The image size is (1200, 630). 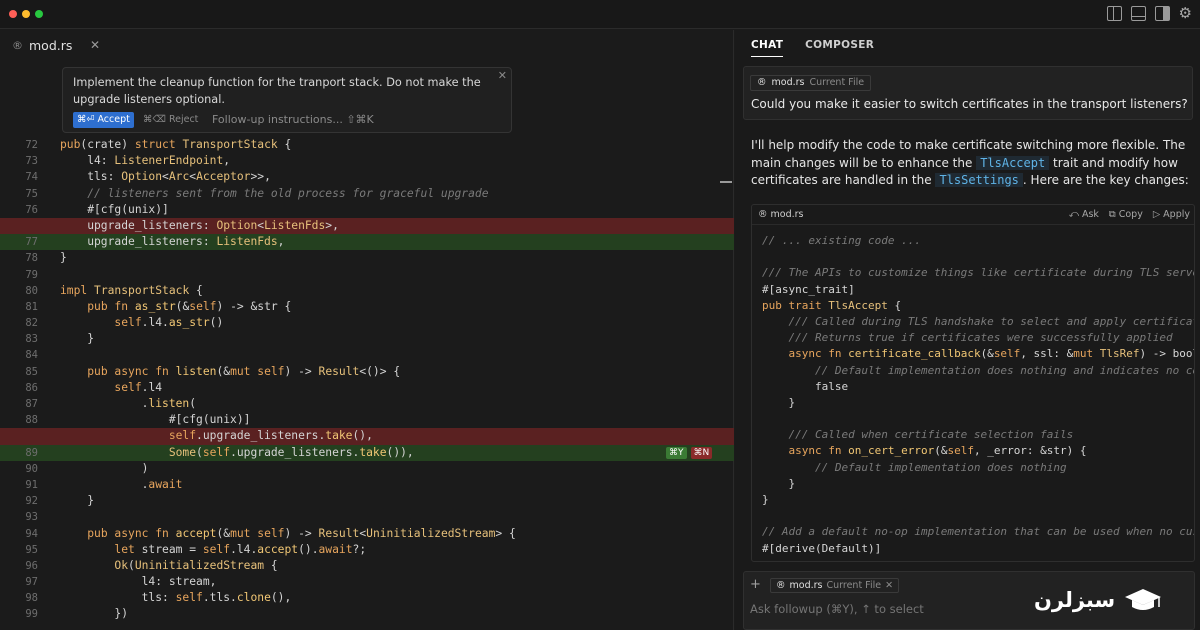 I want to click on removed-code-line: self.upgrade_listeners.take(),, so click(x=367, y=436).